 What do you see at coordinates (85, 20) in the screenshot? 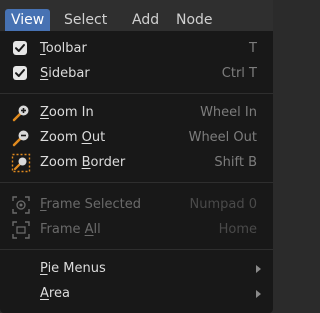
I see `menu-select: Select` at bounding box center [85, 20].